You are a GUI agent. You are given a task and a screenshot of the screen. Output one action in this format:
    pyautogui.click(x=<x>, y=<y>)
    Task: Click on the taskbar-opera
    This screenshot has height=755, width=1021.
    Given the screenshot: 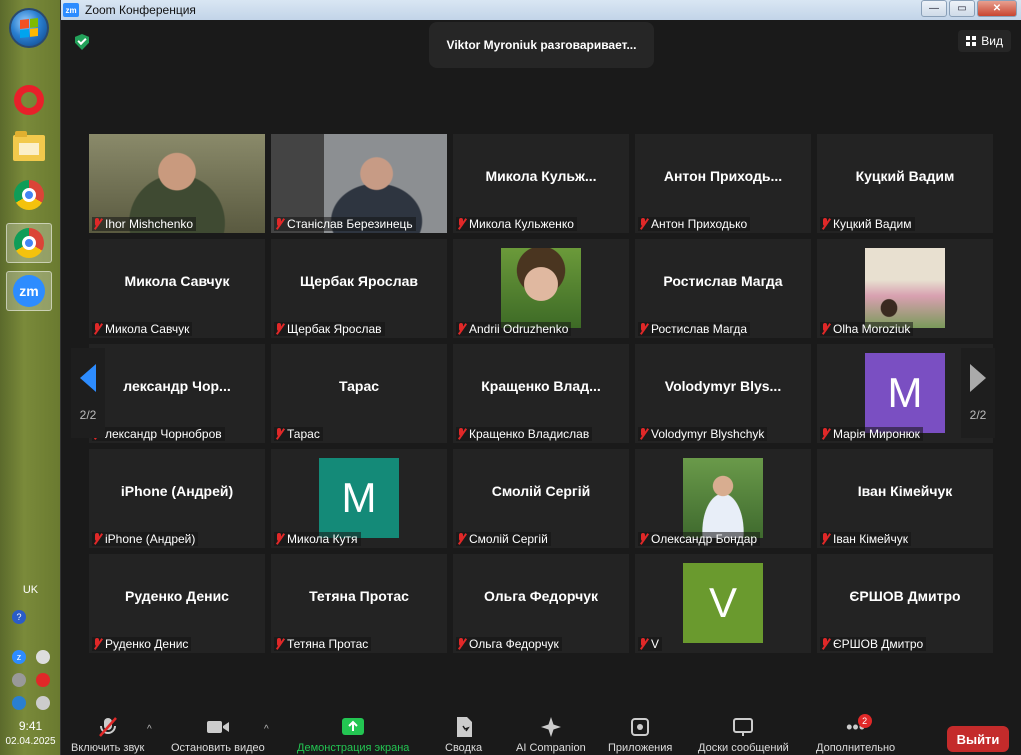 What is the action you would take?
    pyautogui.click(x=29, y=100)
    